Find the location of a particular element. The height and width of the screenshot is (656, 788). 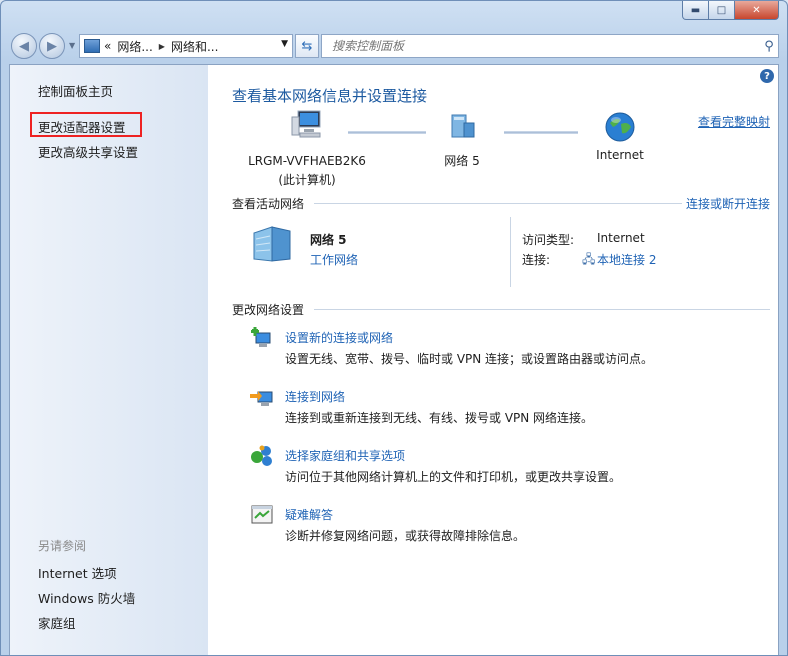

task-description: 诊断并修复网络问题，或获得故障排除信息。 is located at coordinates (405, 536).